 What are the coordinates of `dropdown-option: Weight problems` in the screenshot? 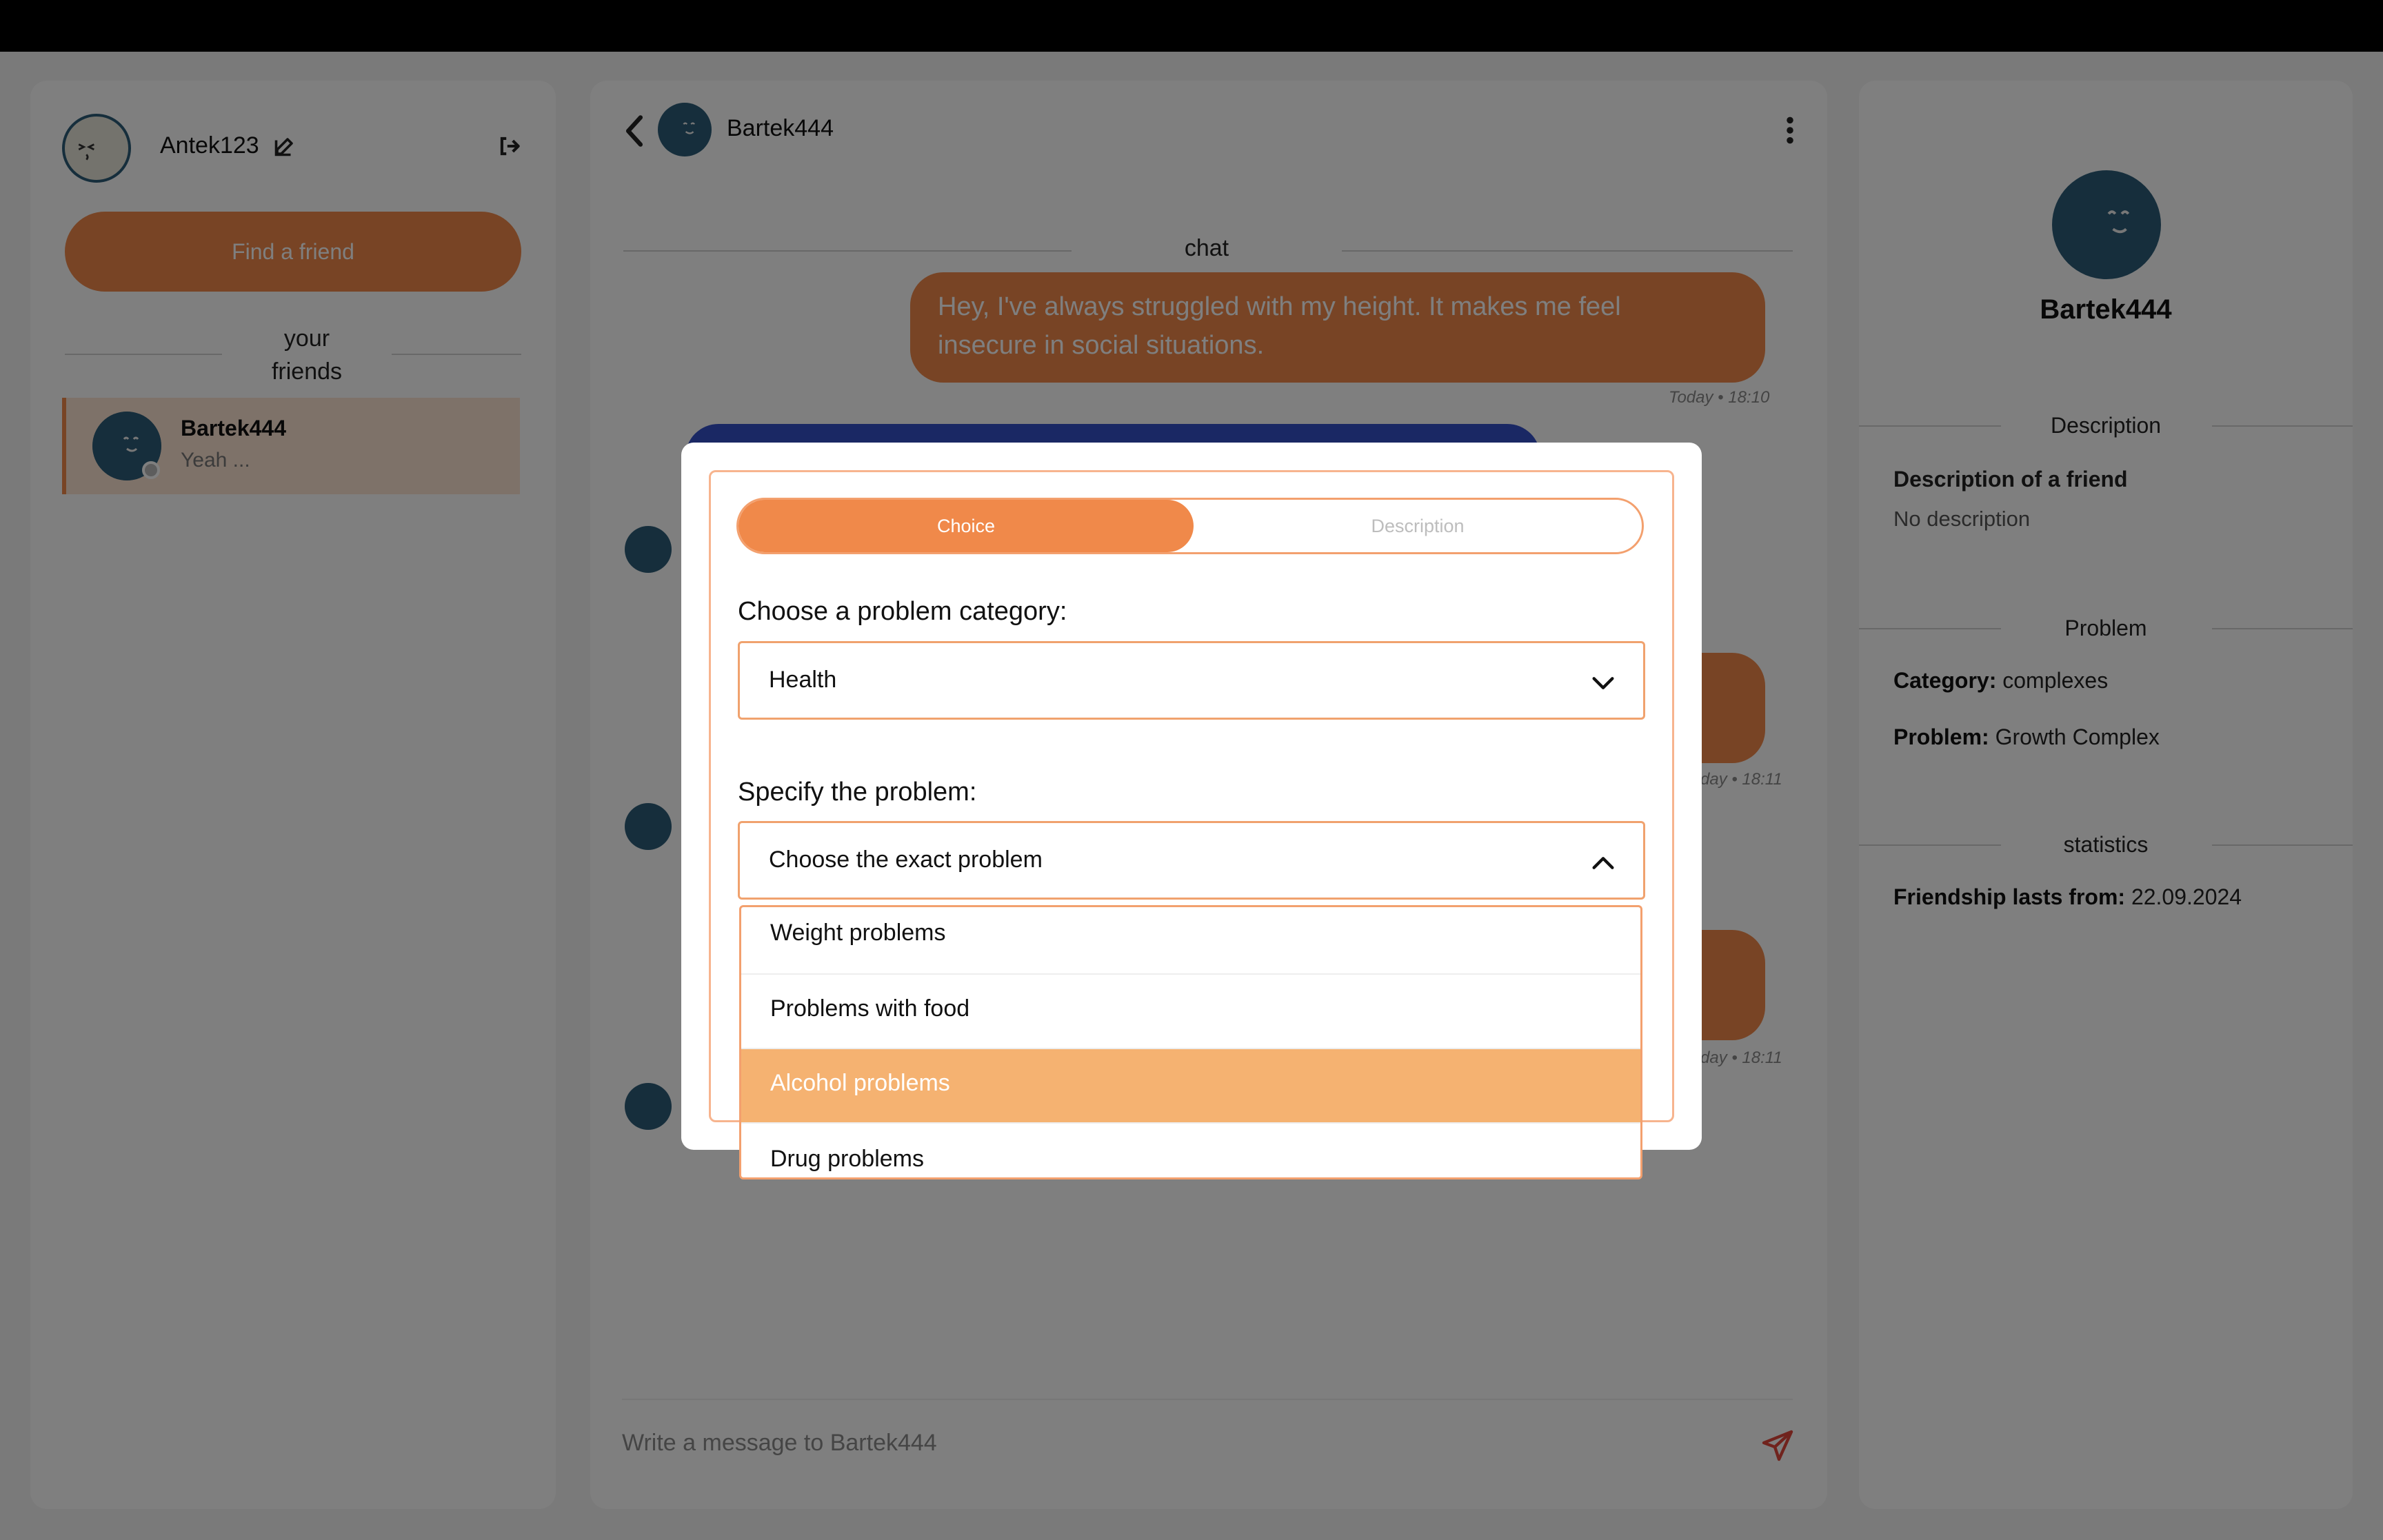 It's located at (1190, 941).